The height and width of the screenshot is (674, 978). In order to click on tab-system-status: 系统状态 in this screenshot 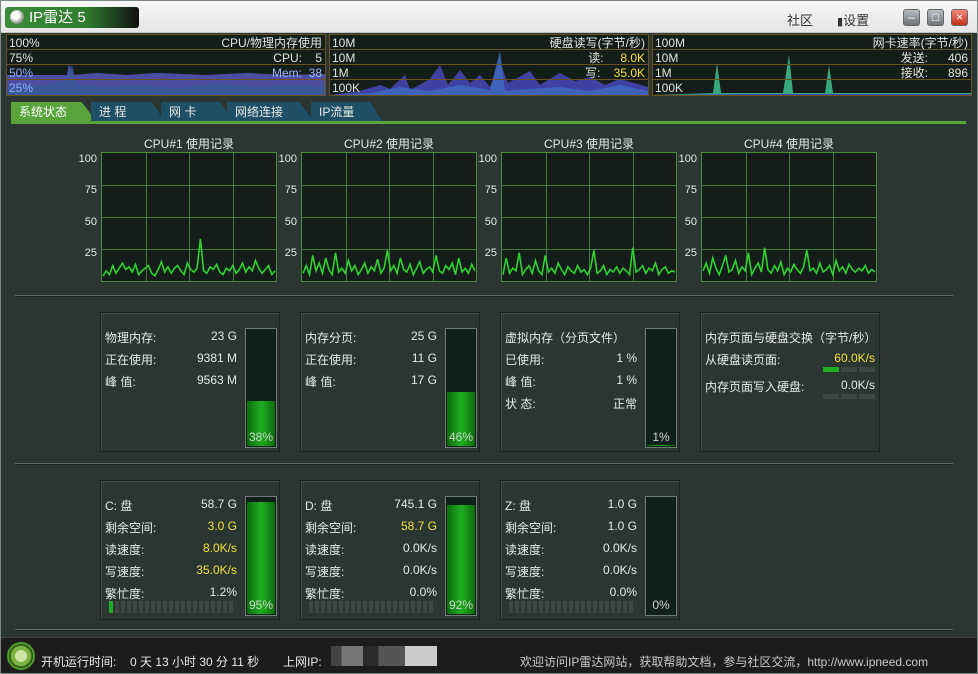, I will do `click(54, 112)`.